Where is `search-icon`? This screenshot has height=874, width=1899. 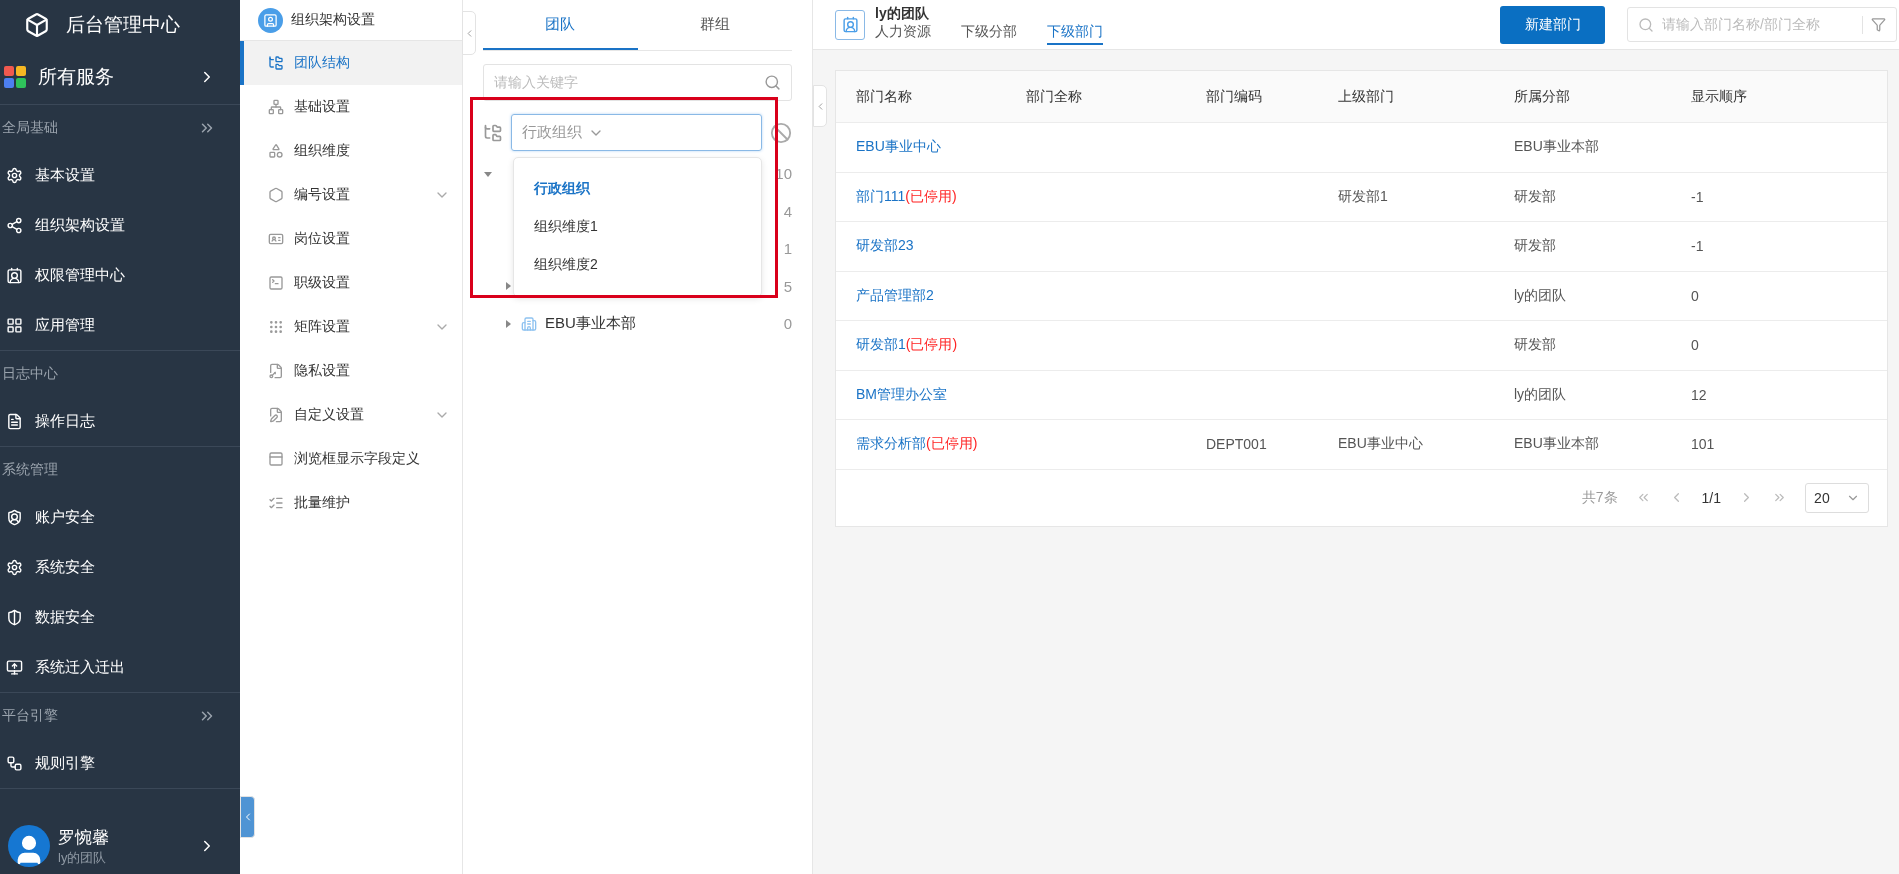 search-icon is located at coordinates (1646, 24).